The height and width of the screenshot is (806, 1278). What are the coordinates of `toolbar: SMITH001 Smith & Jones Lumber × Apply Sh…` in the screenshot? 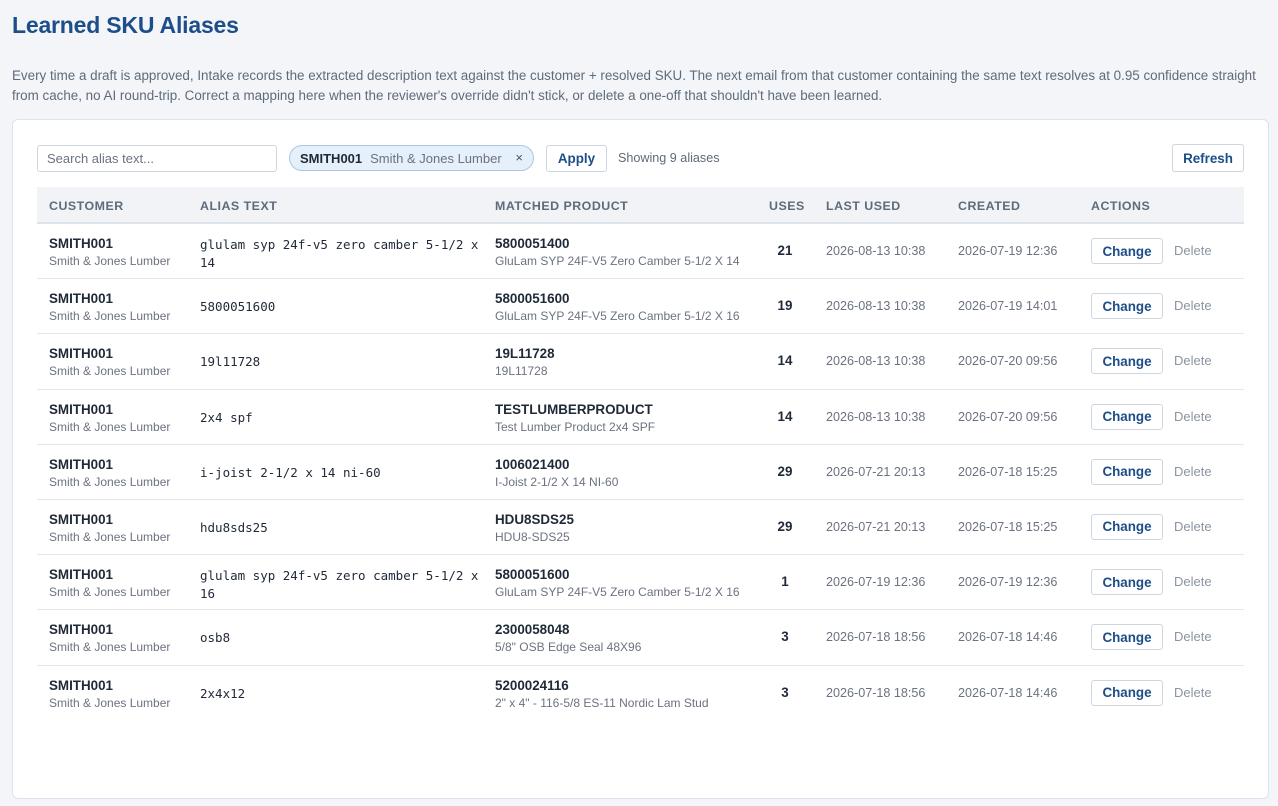 It's located at (640, 158).